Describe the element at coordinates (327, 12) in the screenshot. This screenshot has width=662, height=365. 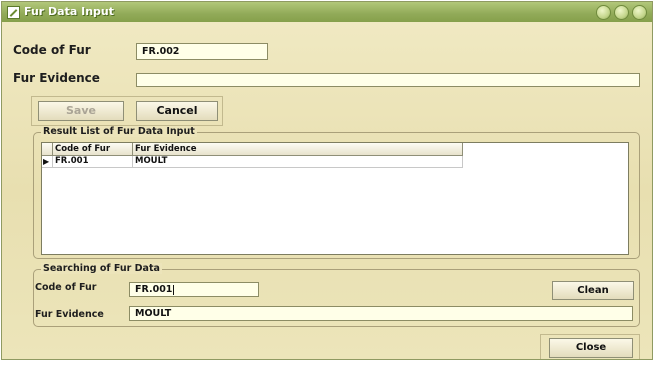
I see `title-bar: Fur Data Input` at that location.